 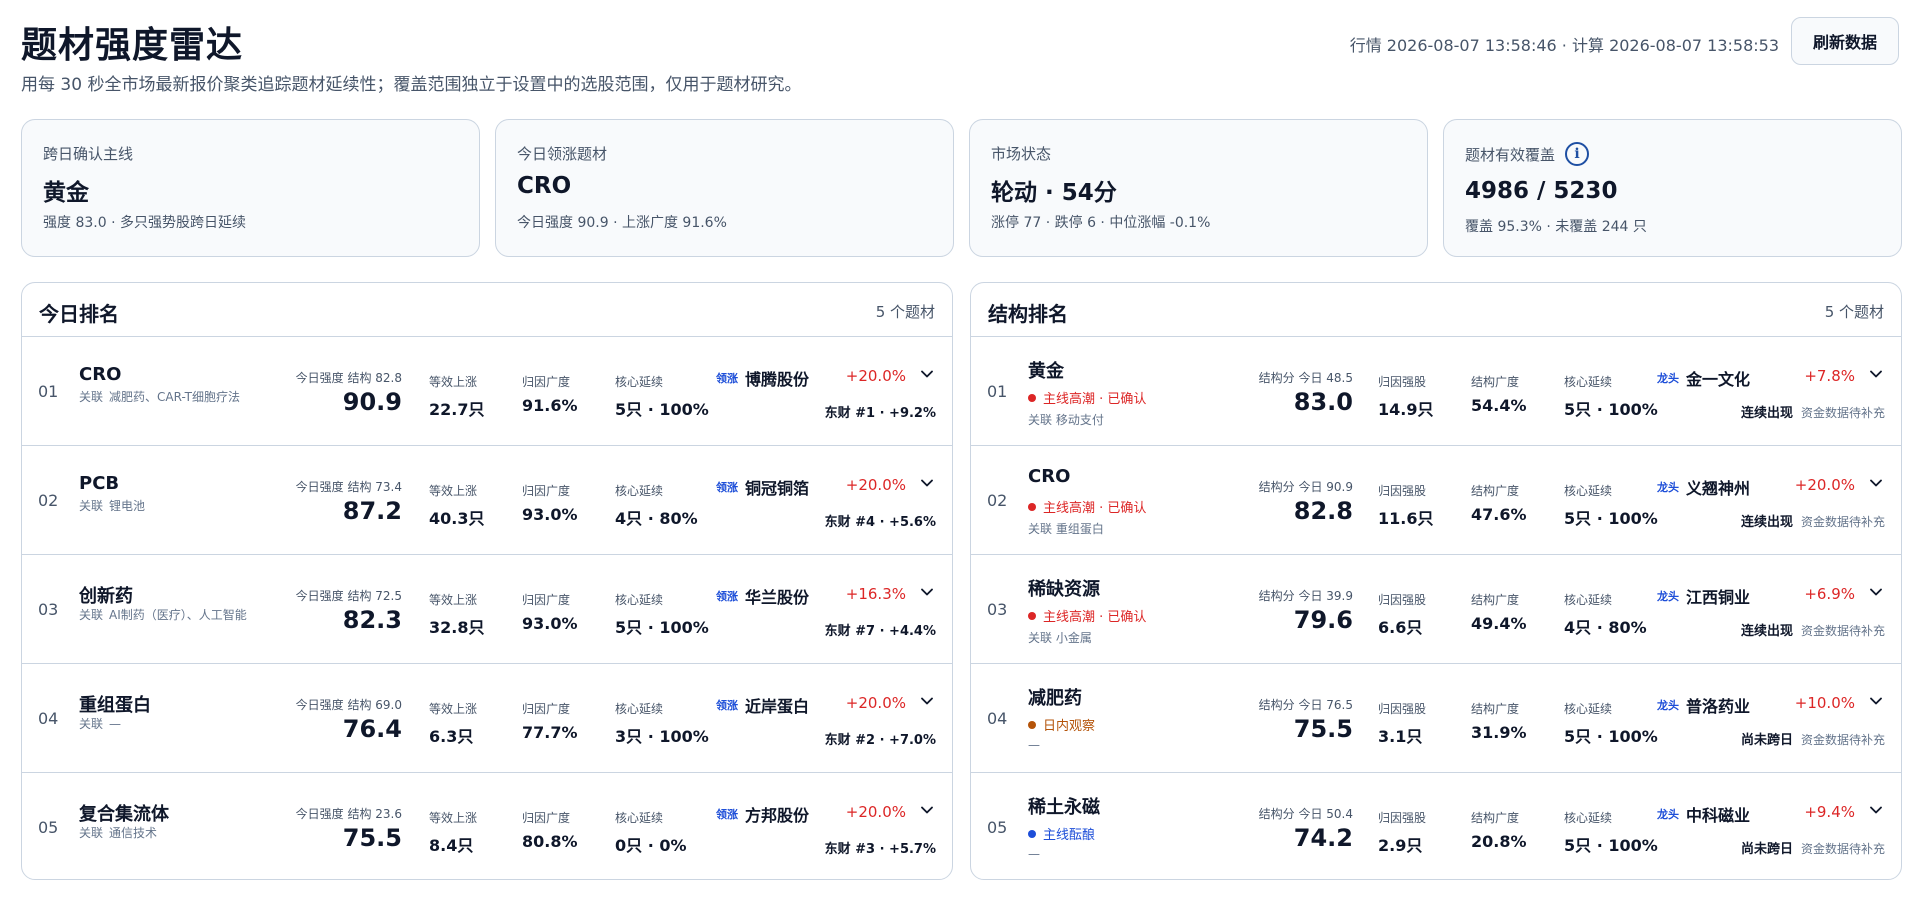 What do you see at coordinates (1288, 501) in the screenshot?
I see `score-column: 结构分 今日 90.9 82.8` at bounding box center [1288, 501].